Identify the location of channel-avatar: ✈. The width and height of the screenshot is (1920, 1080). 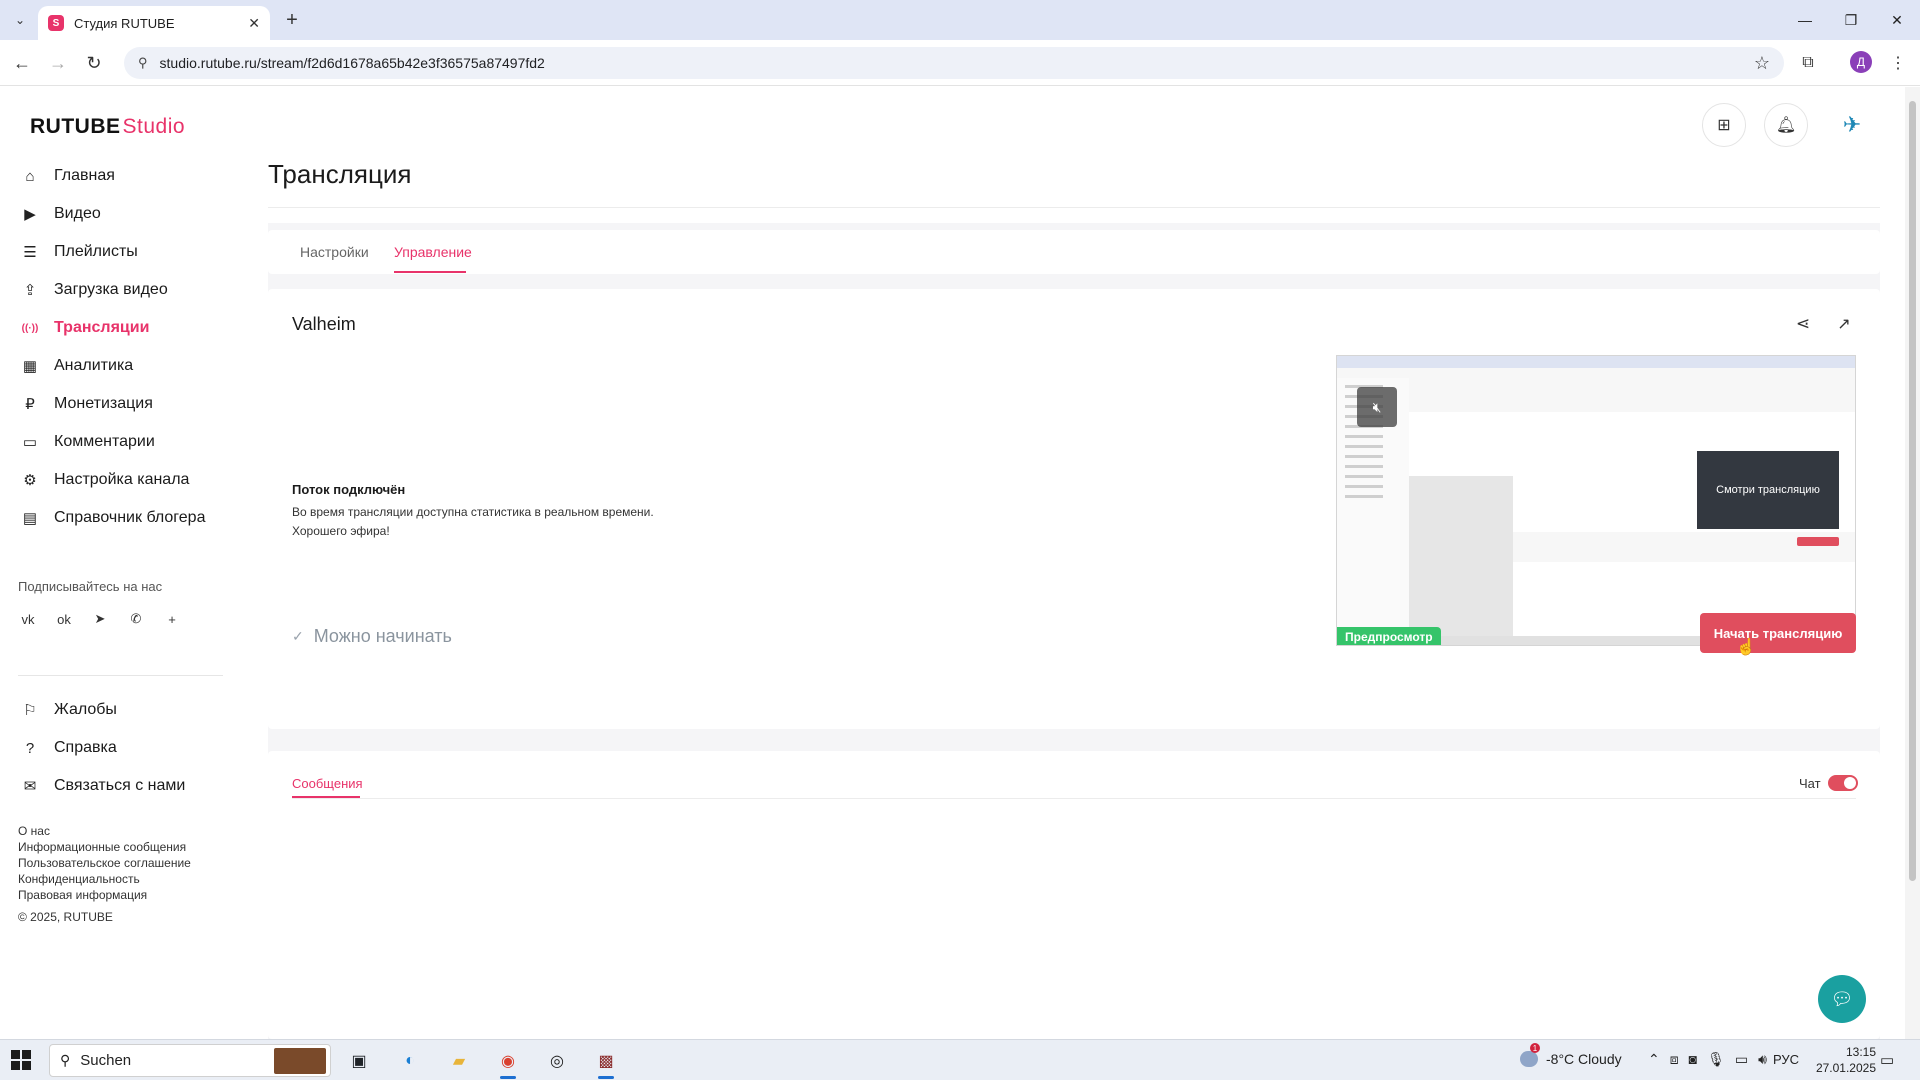
(1852, 125).